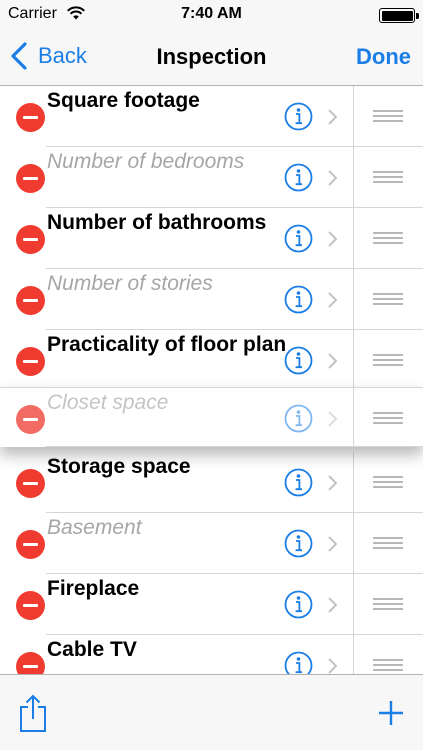 The height and width of the screenshot is (750, 423). What do you see at coordinates (94, 527) in the screenshot?
I see `row-label: Basement` at bounding box center [94, 527].